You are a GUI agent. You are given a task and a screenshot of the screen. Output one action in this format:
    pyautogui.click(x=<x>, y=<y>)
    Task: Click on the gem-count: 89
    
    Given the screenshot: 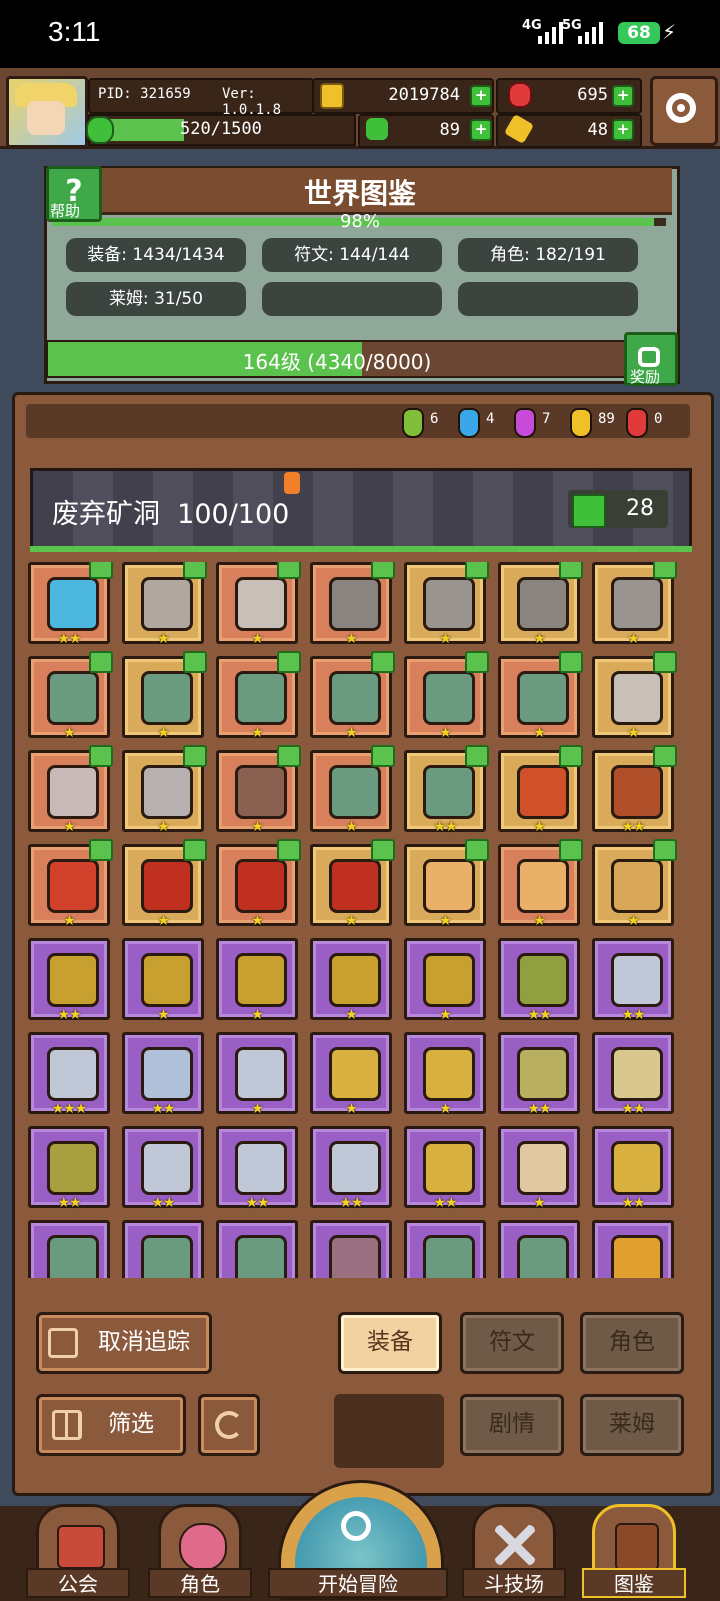 What is the action you would take?
    pyautogui.click(x=606, y=419)
    